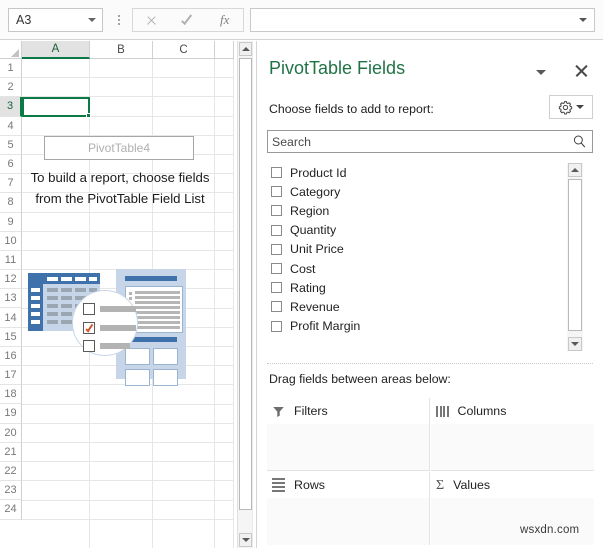 The image size is (603, 548). Describe the element at coordinates (11, 260) in the screenshot. I see `row-header-11: 11` at that location.